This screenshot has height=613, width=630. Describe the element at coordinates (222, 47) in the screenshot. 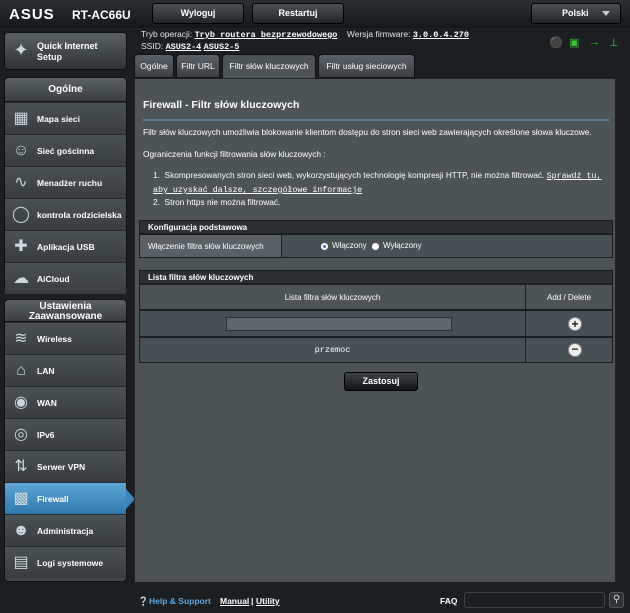

I see `ssid-5-link: ASUS2-5` at that location.